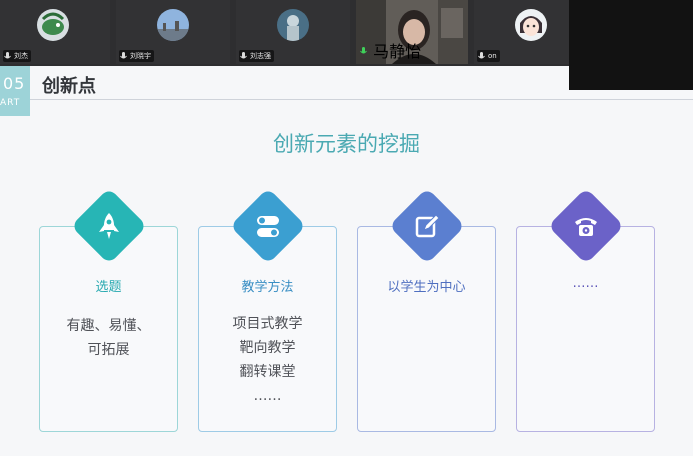 Image resolution: width=693 pixels, height=456 pixels. I want to click on card-line: 靶向教学, so click(267, 348).